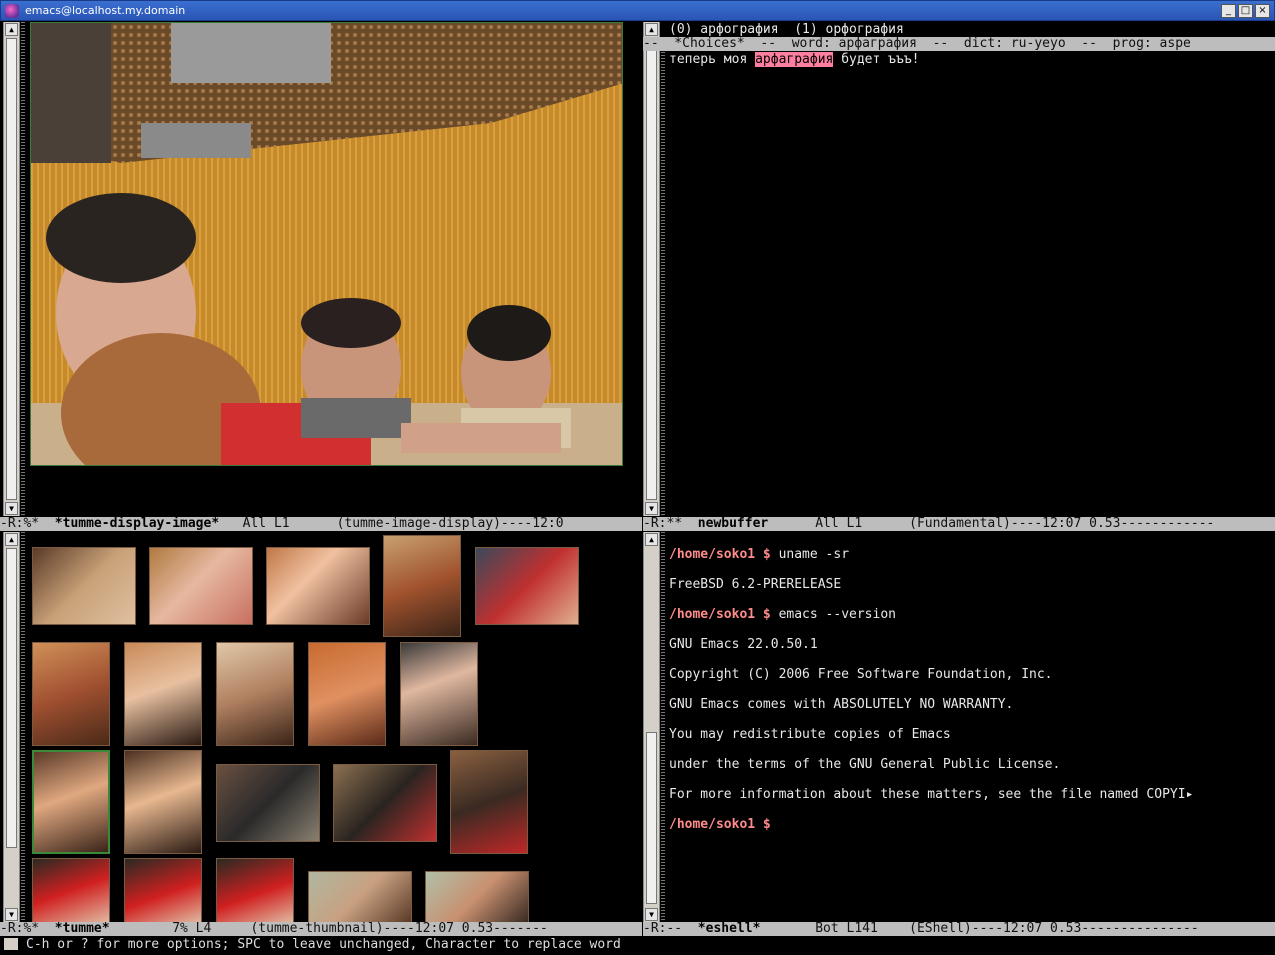  What do you see at coordinates (972, 59) in the screenshot?
I see `newbuffer-text: теперь моя арфагpафия будет ъъъ!` at bounding box center [972, 59].